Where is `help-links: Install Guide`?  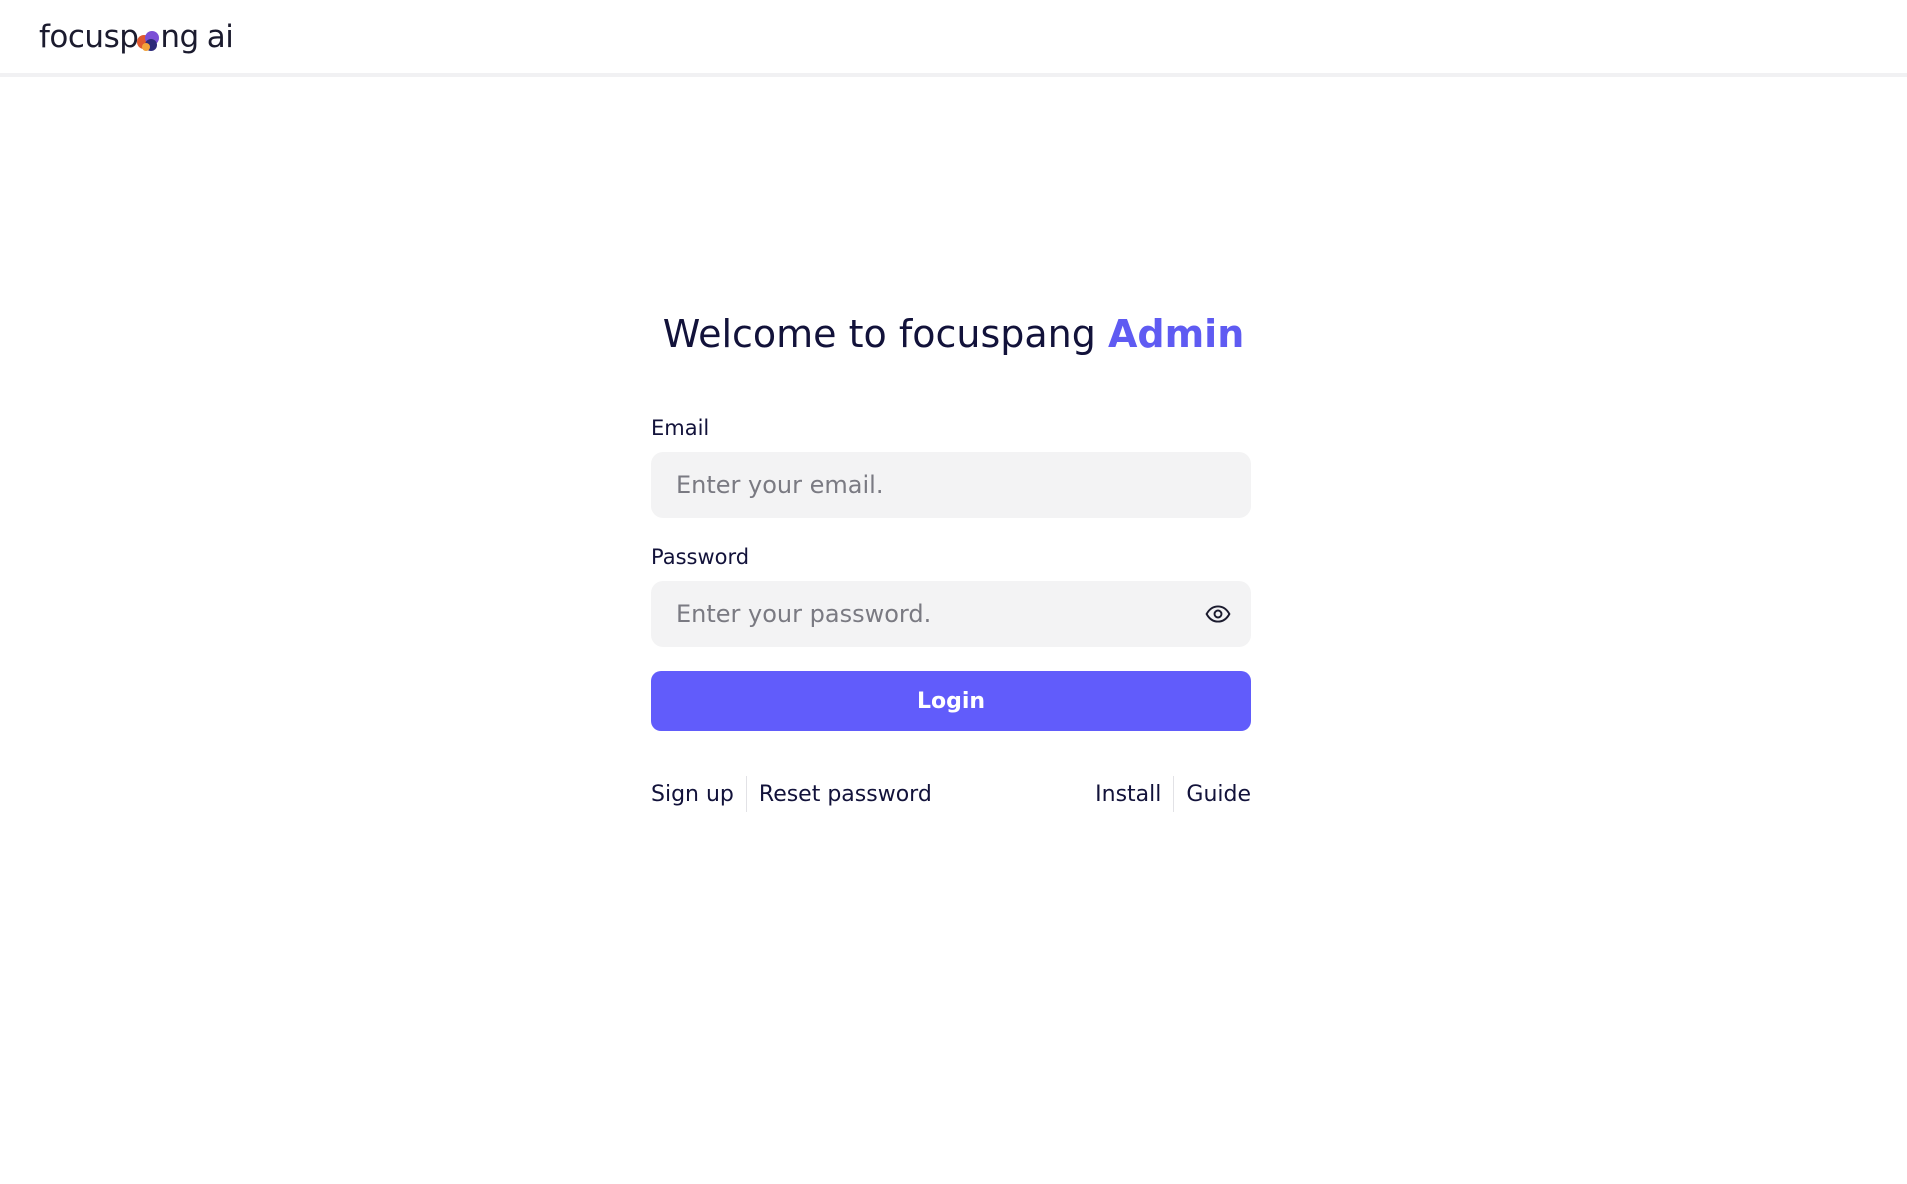 help-links: Install Guide is located at coordinates (1173, 794).